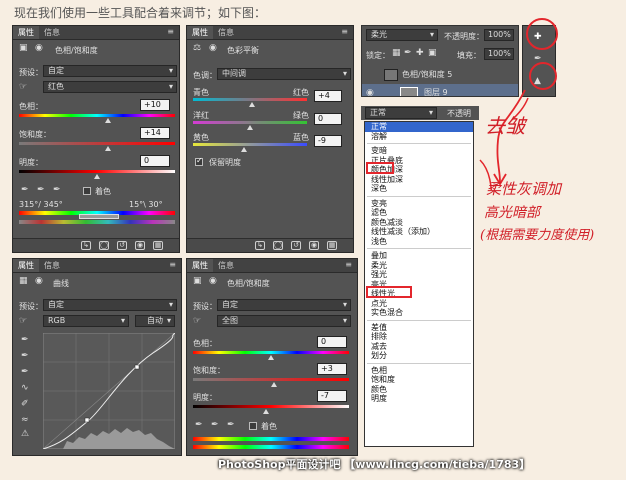 Image resolution: width=626 pixels, height=480 pixels. What do you see at coordinates (408, 53) in the screenshot?
I see `lock-paint-icon: ✒` at bounding box center [408, 53].